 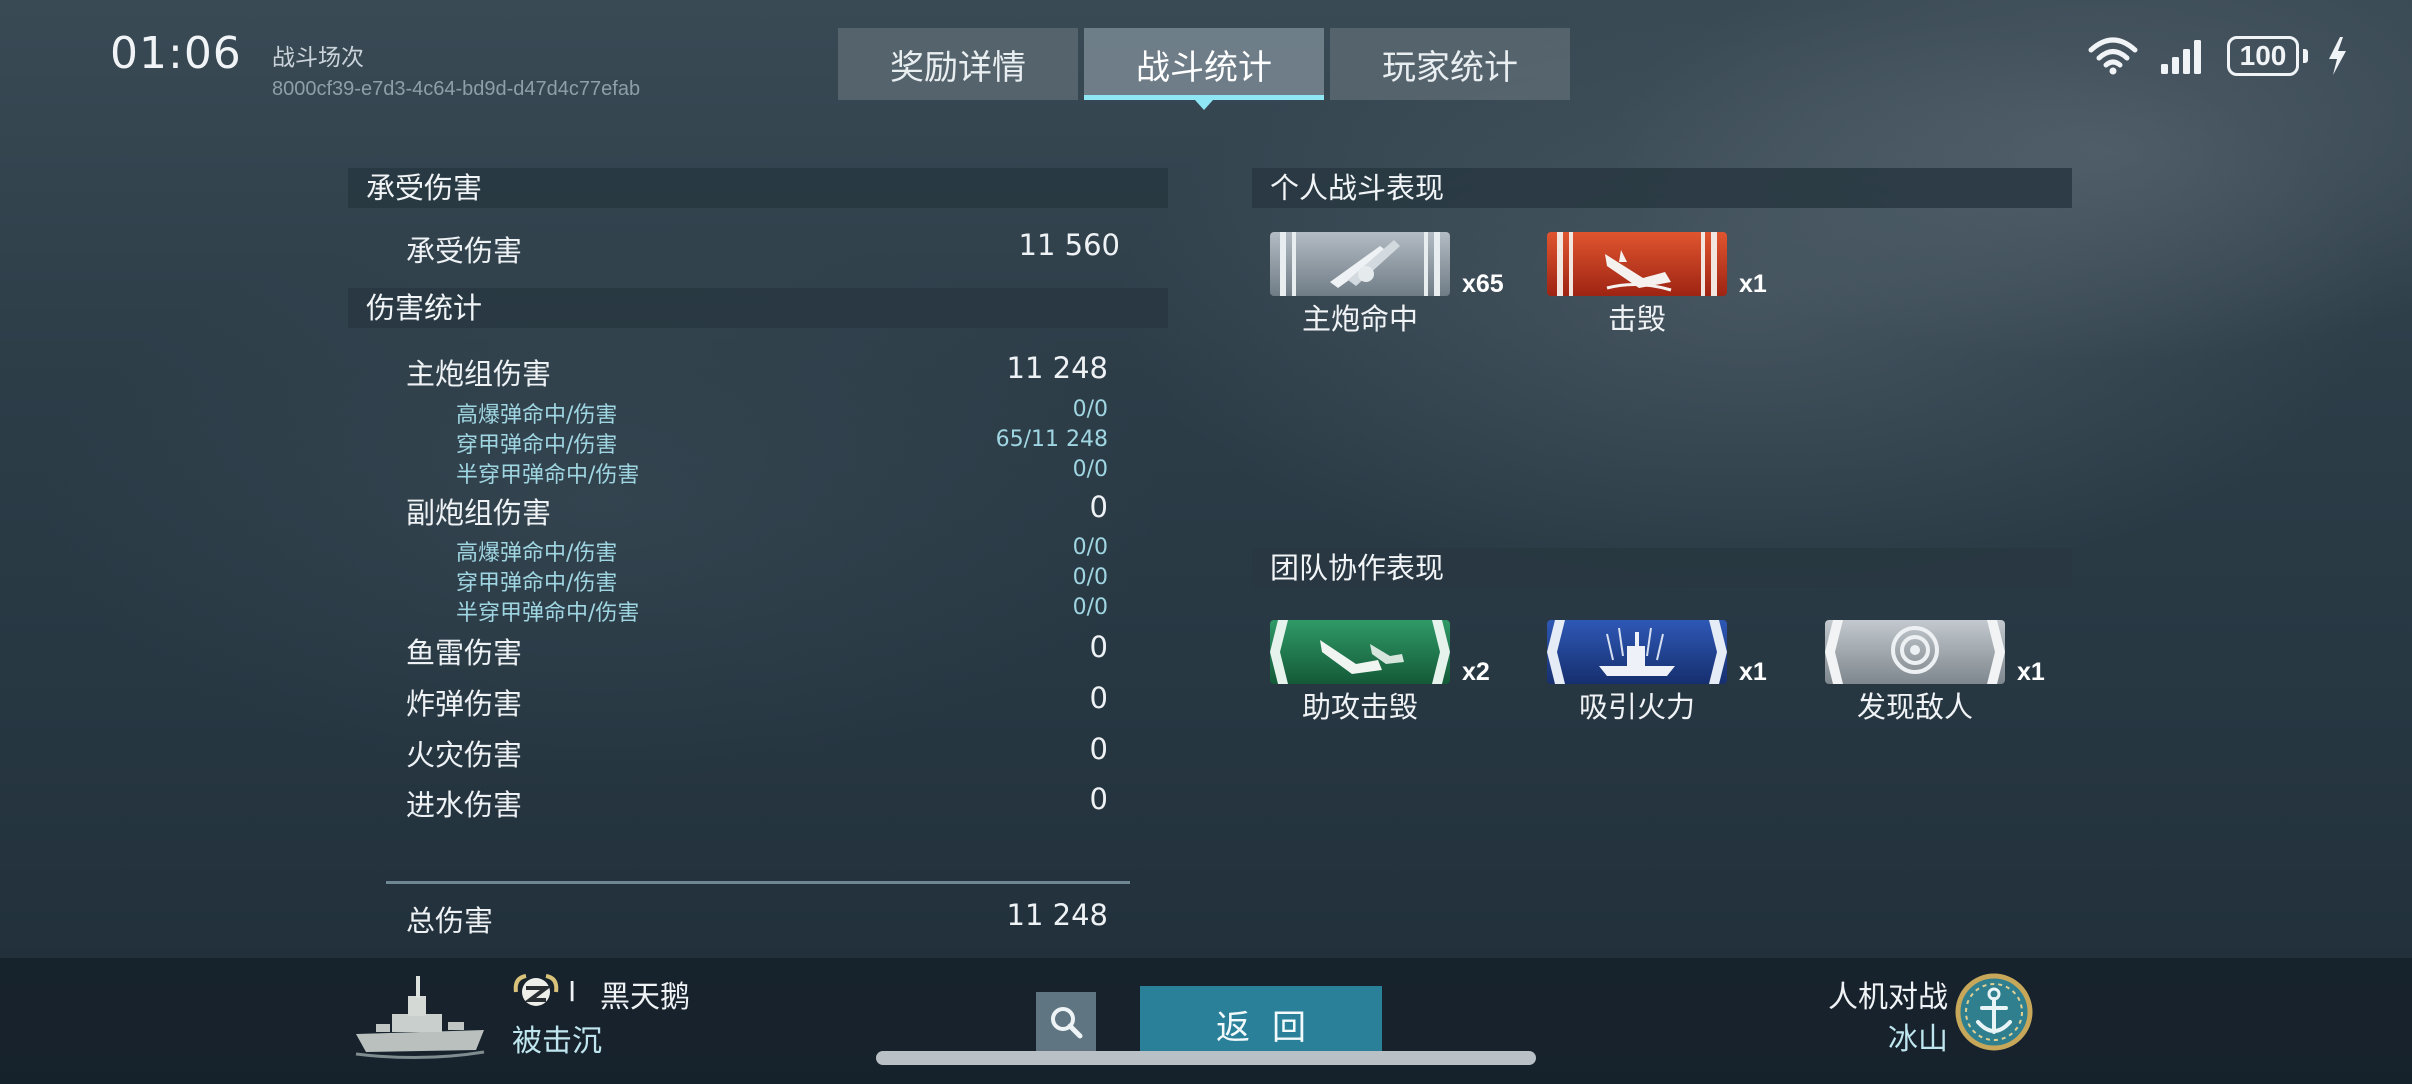 I want to click on main-sap-label: 半穿甲弹命中/伤害, so click(x=548, y=475).